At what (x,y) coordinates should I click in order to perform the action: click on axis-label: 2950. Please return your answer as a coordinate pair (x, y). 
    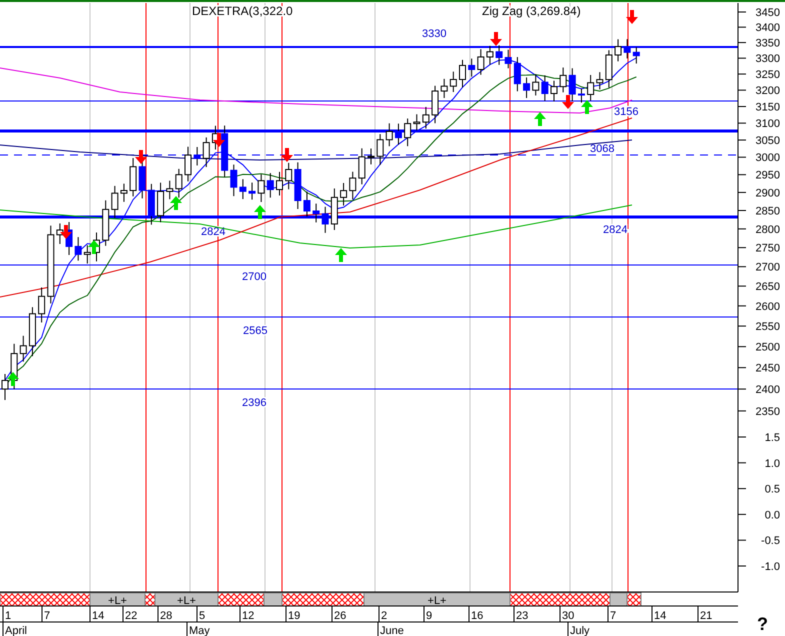
    Looking at the image, I should click on (768, 176).